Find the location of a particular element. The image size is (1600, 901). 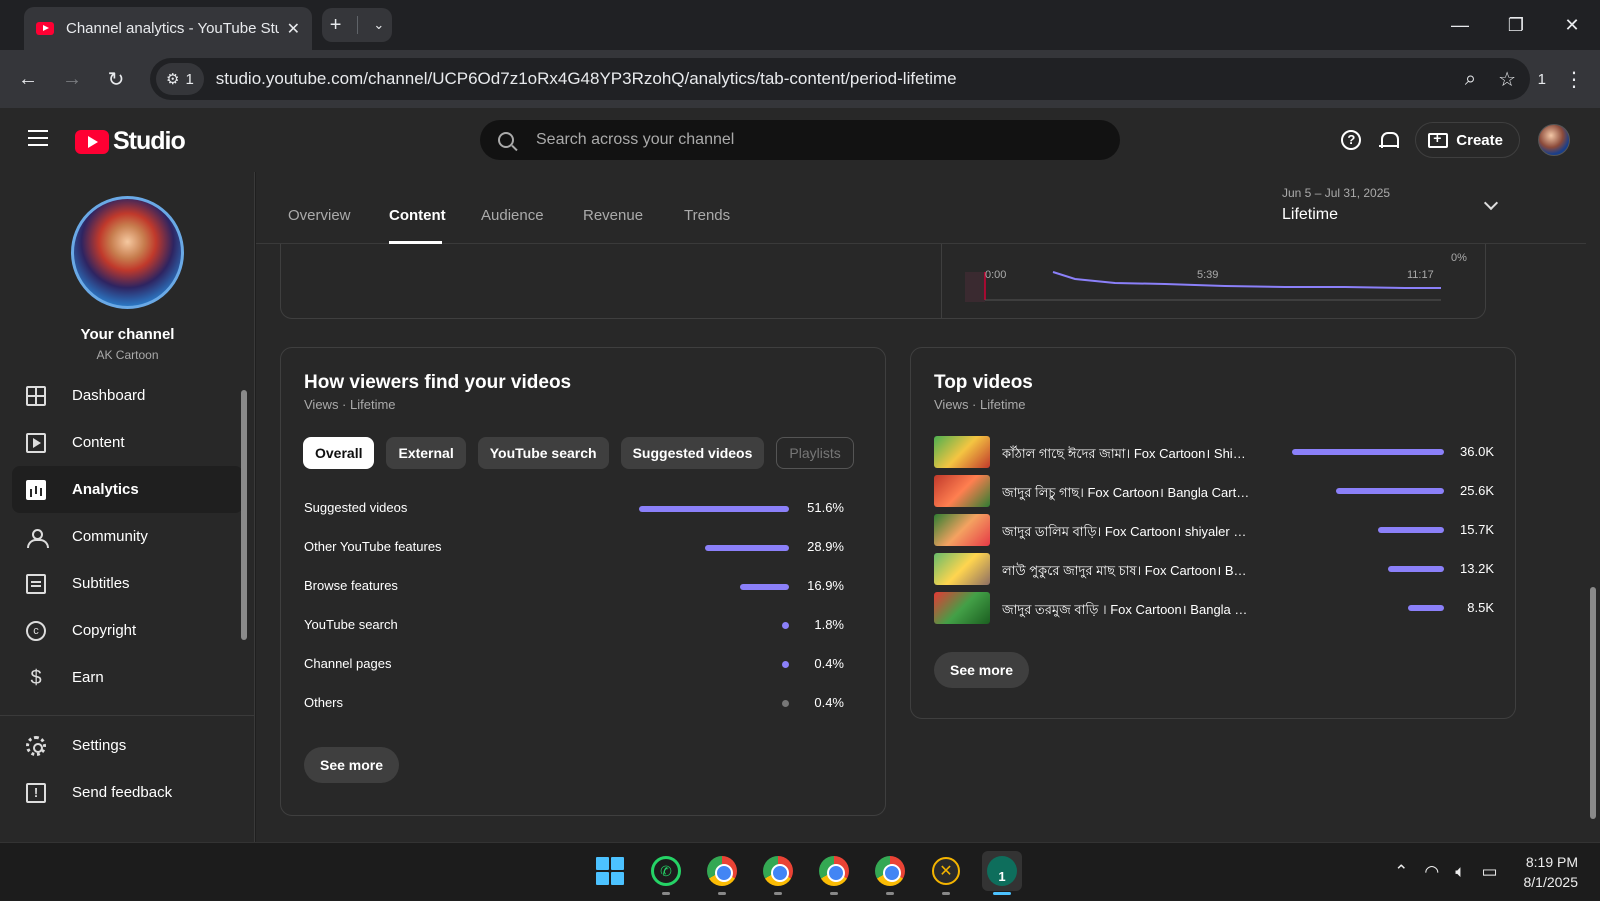

chip-overall: Overall is located at coordinates (339, 453).